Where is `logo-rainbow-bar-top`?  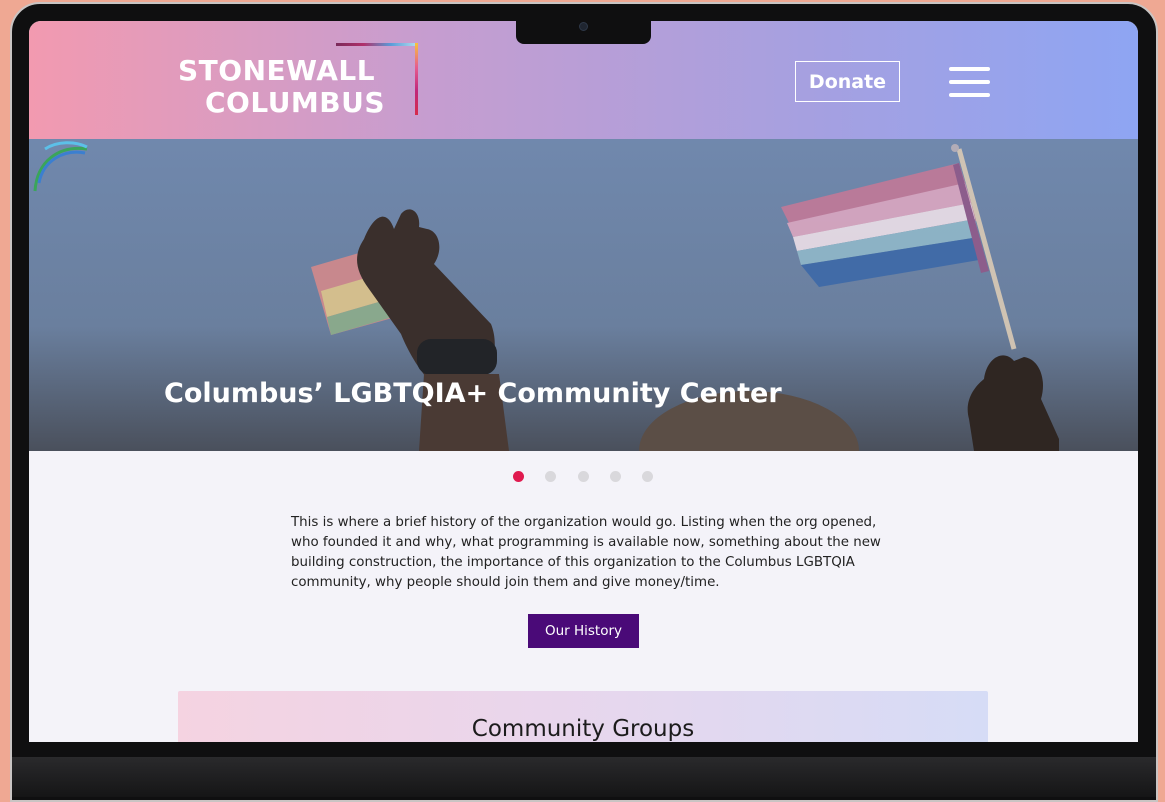
logo-rainbow-bar-top is located at coordinates (377, 44).